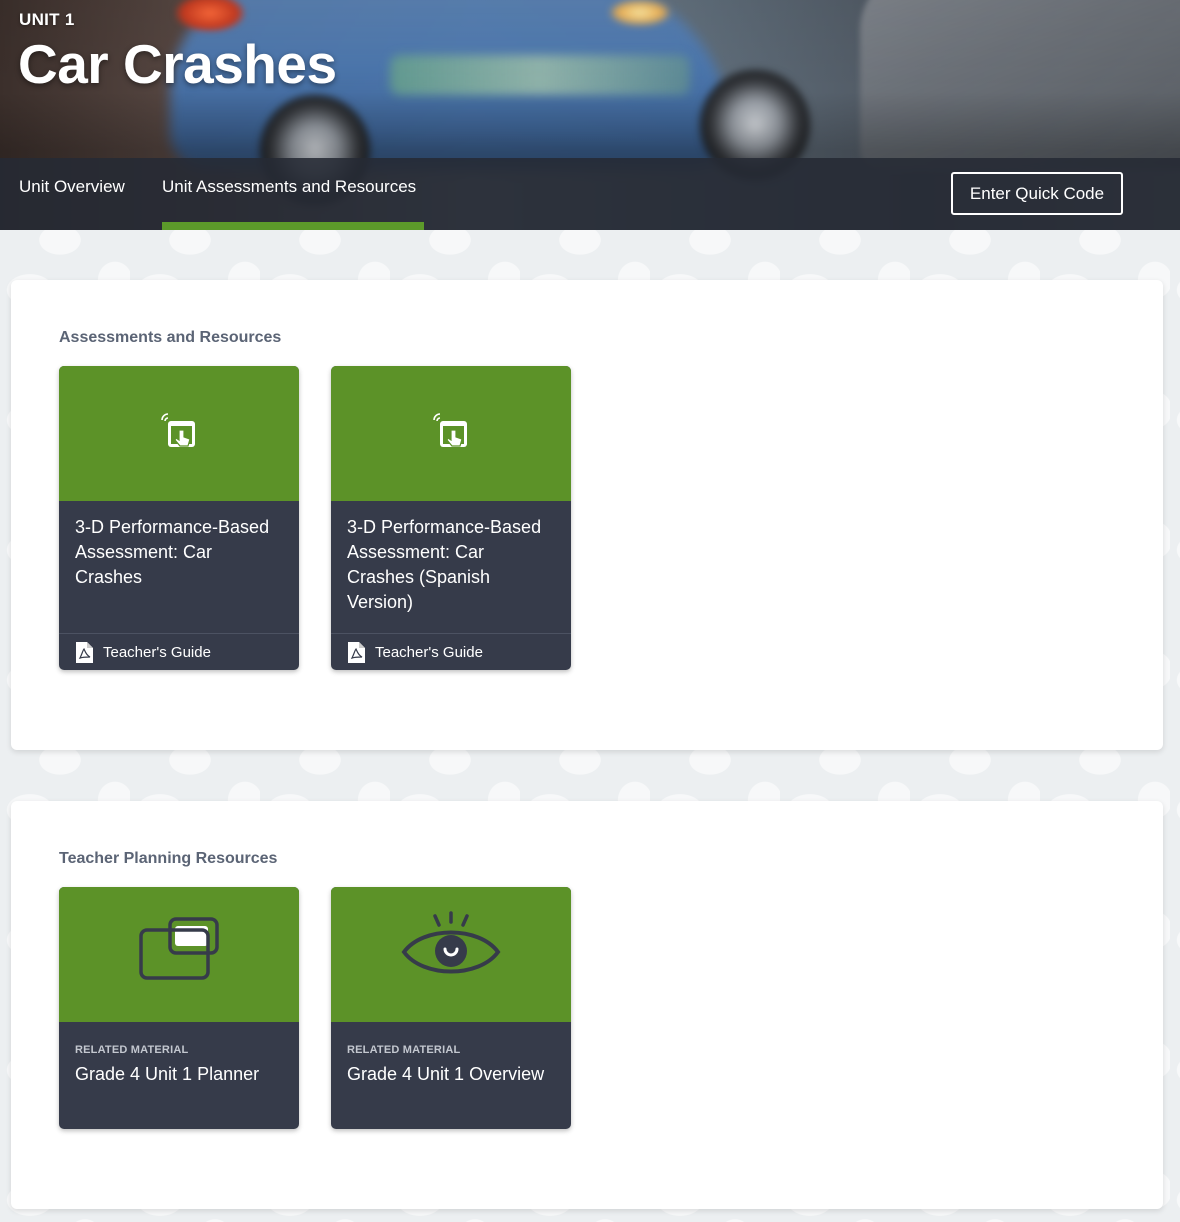 The height and width of the screenshot is (1222, 1180). Describe the element at coordinates (168, 858) in the screenshot. I see `section-heading: Teacher Planning Resources` at that location.